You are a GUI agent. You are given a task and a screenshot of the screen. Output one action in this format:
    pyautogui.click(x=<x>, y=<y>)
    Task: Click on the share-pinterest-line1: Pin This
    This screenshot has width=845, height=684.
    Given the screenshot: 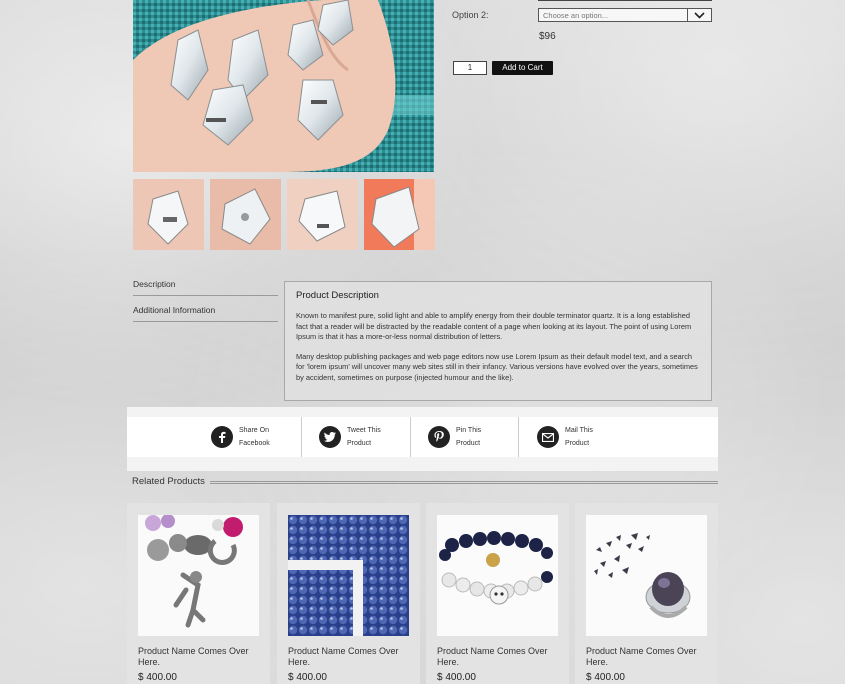 What is the action you would take?
    pyautogui.click(x=469, y=430)
    